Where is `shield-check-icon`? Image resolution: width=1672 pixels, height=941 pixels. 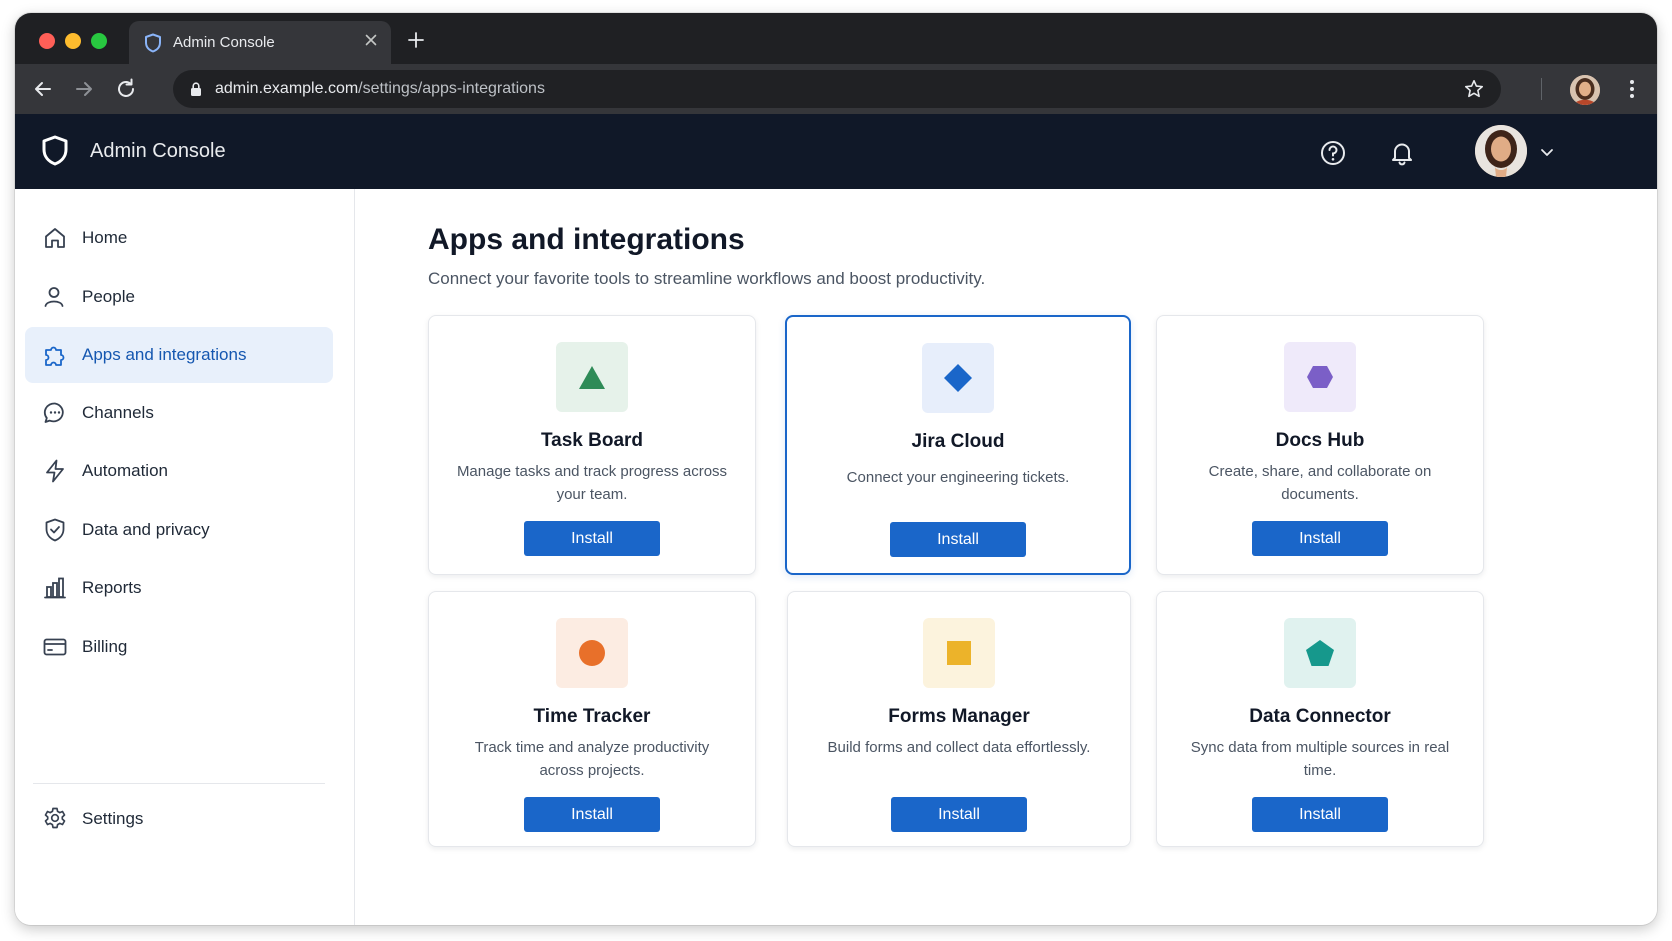 shield-check-icon is located at coordinates (55, 530).